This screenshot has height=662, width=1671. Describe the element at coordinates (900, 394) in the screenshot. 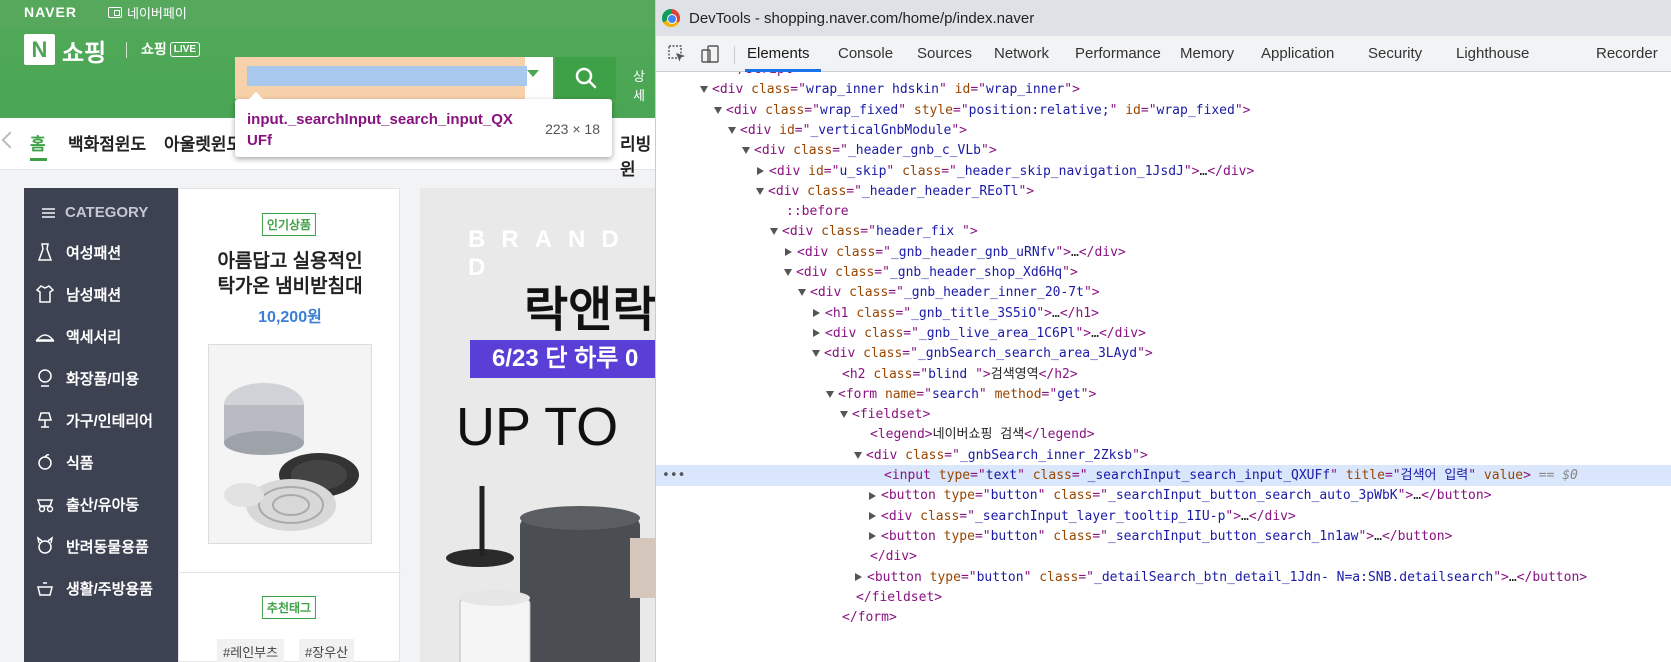

I see `dom-token: name` at that location.